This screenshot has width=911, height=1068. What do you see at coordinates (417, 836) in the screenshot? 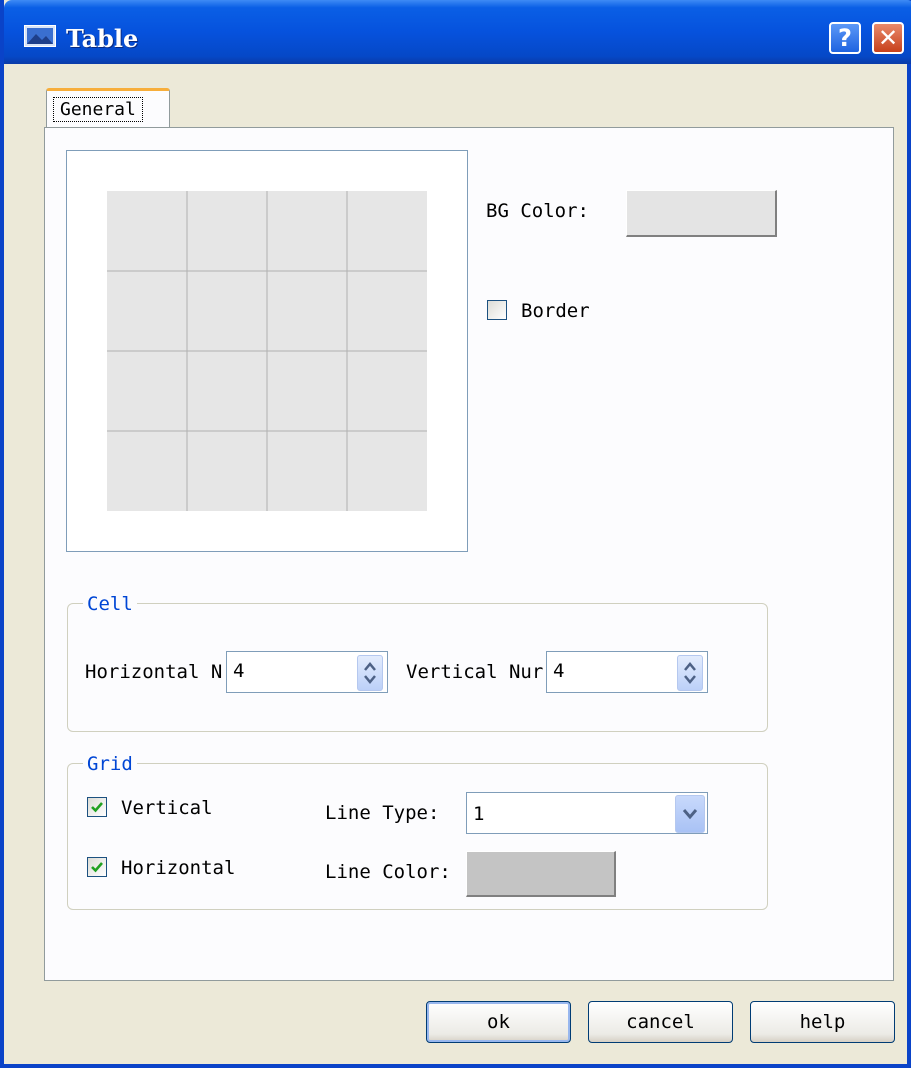
I see `grid-group` at bounding box center [417, 836].